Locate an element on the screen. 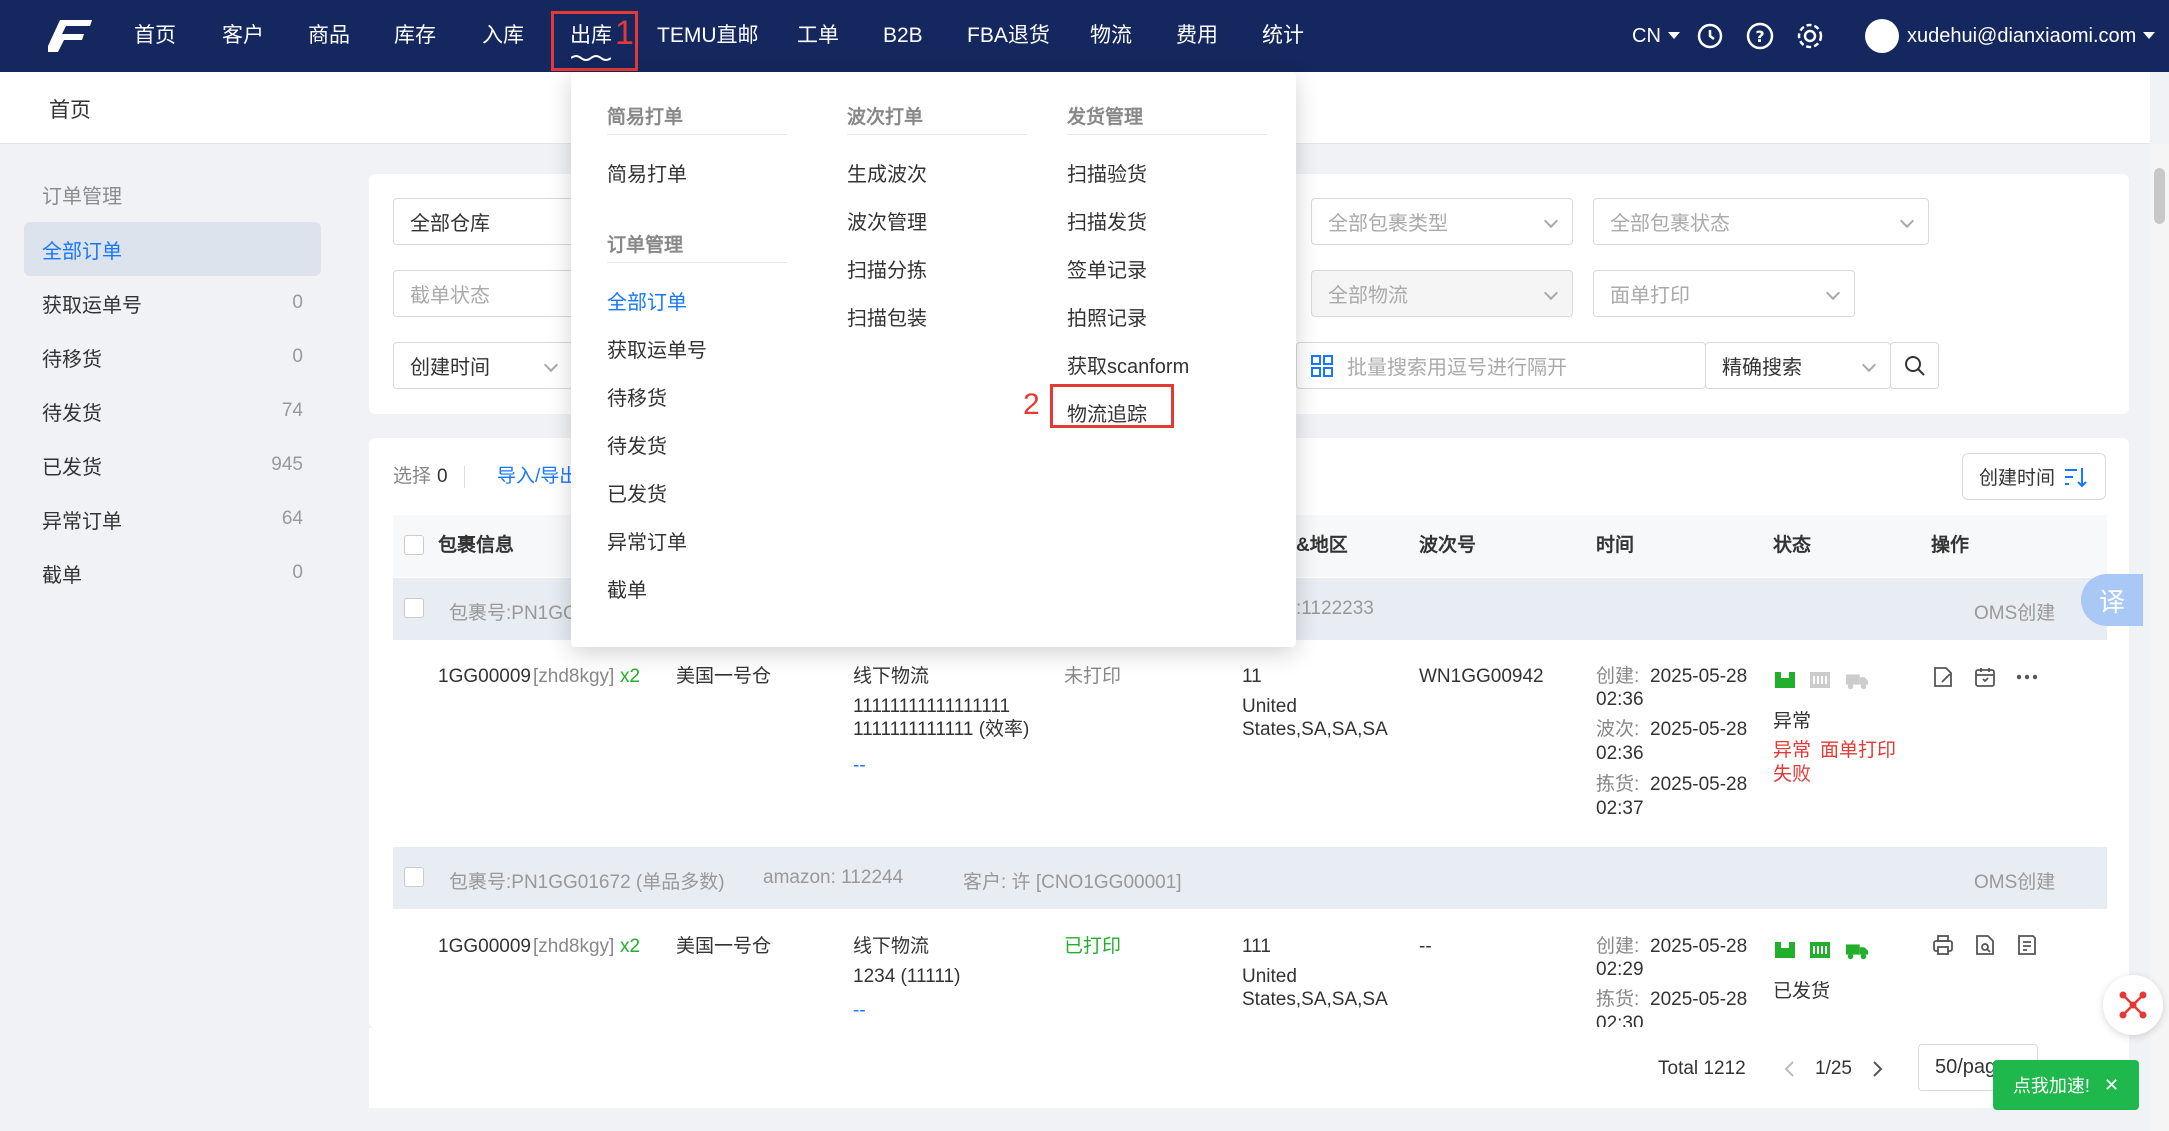  menu-item-photo-records: 拍照记录 is located at coordinates (1107, 316).